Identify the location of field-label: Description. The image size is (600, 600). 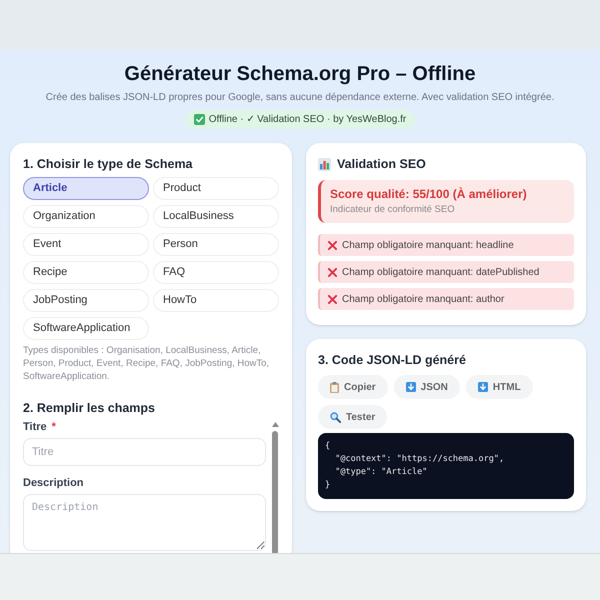
(53, 483).